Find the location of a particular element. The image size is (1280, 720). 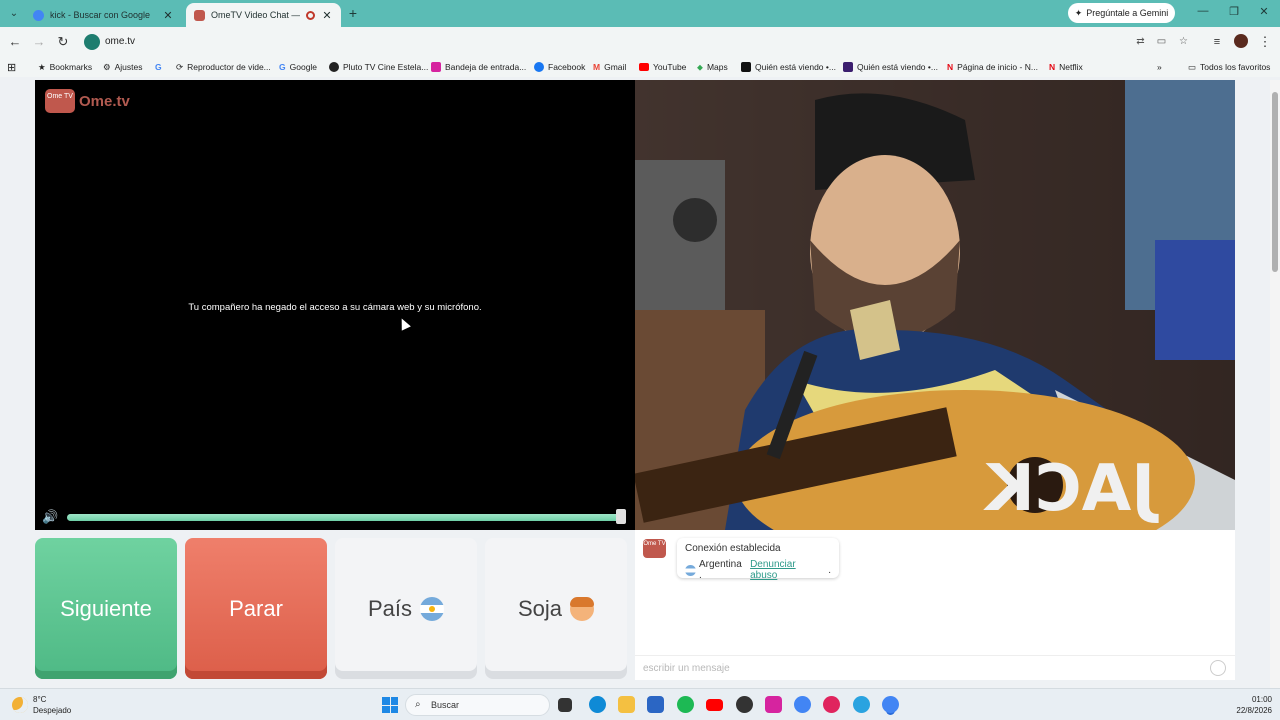

mouse-cursor-icon is located at coordinates (404, 323).